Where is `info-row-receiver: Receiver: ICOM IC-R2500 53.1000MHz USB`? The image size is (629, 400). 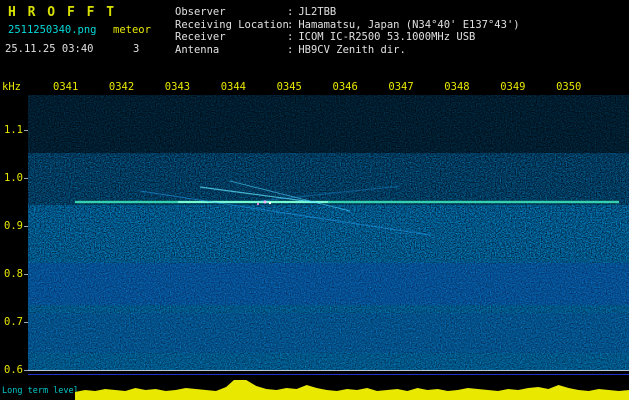
info-row-receiver: Receiver: ICOM IC-R2500 53.1000MHz USB is located at coordinates (347, 37).